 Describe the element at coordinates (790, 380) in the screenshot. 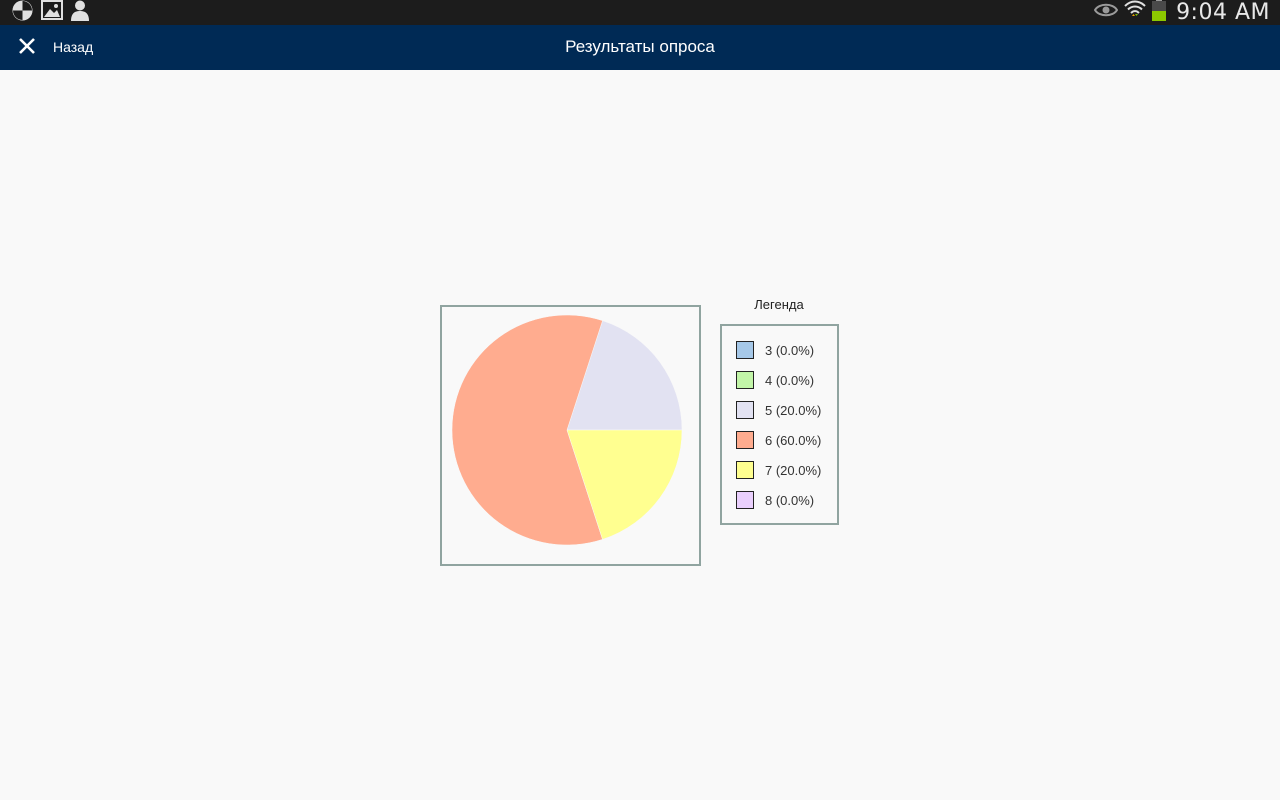

I see `legend-label: 4 (0.0%)` at that location.